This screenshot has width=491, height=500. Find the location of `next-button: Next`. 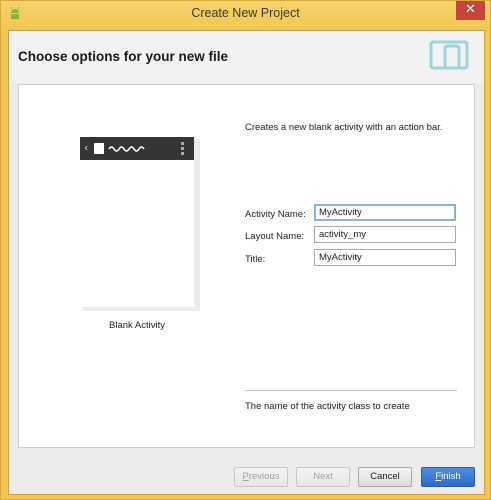

next-button: Next is located at coordinates (323, 477).